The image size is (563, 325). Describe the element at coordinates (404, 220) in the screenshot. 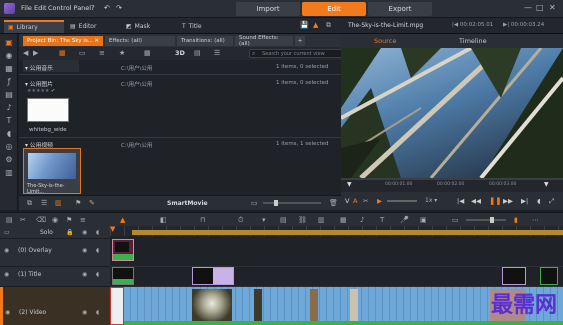

I see `mic-icon: 🎤` at that location.